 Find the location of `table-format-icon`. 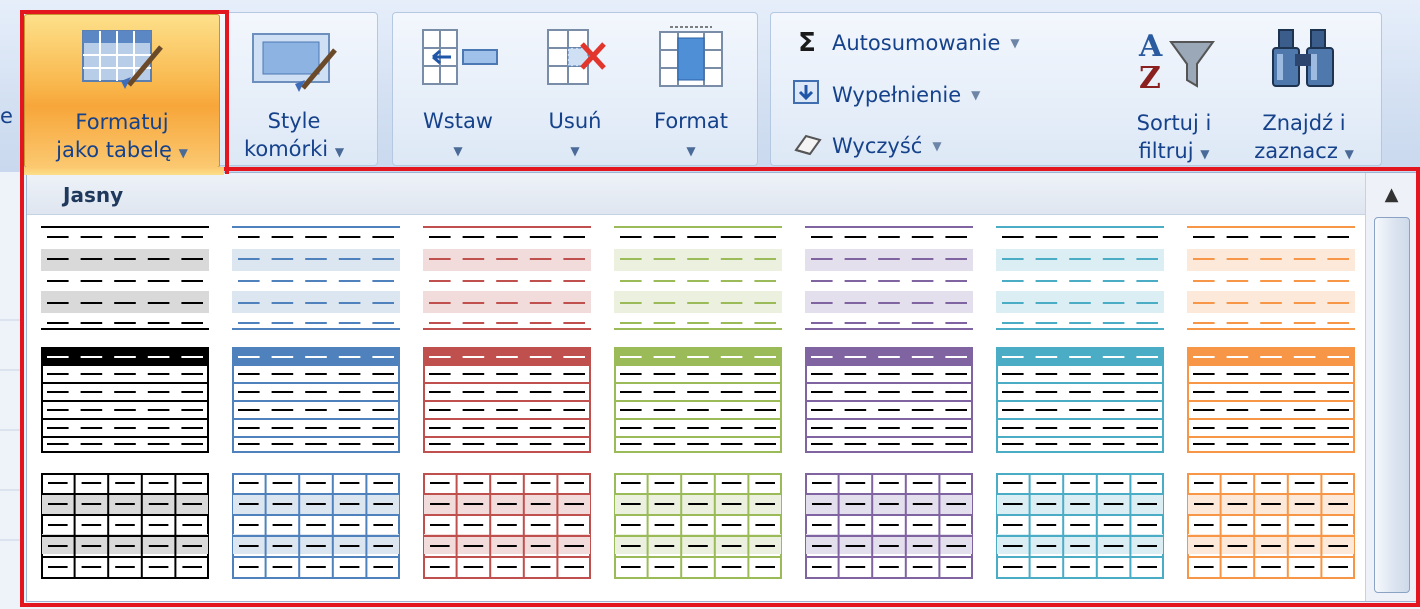

table-format-icon is located at coordinates (122, 61).